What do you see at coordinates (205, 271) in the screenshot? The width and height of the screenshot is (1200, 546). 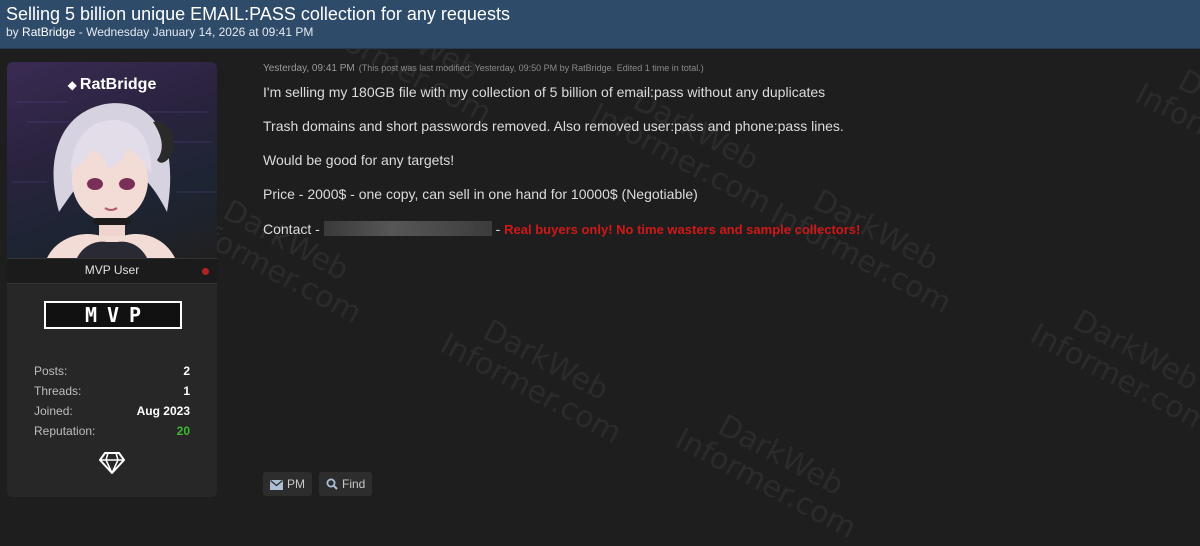 I see `offline-status-icon` at bounding box center [205, 271].